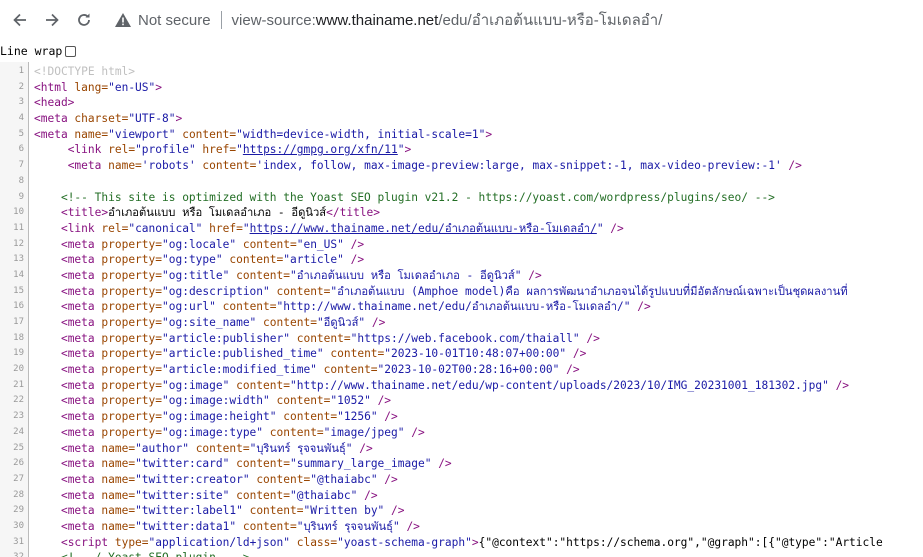 Image resolution: width=923 pixels, height=557 pixels. I want to click on line-code: <!DOCTYPE html>, so click(84, 72).